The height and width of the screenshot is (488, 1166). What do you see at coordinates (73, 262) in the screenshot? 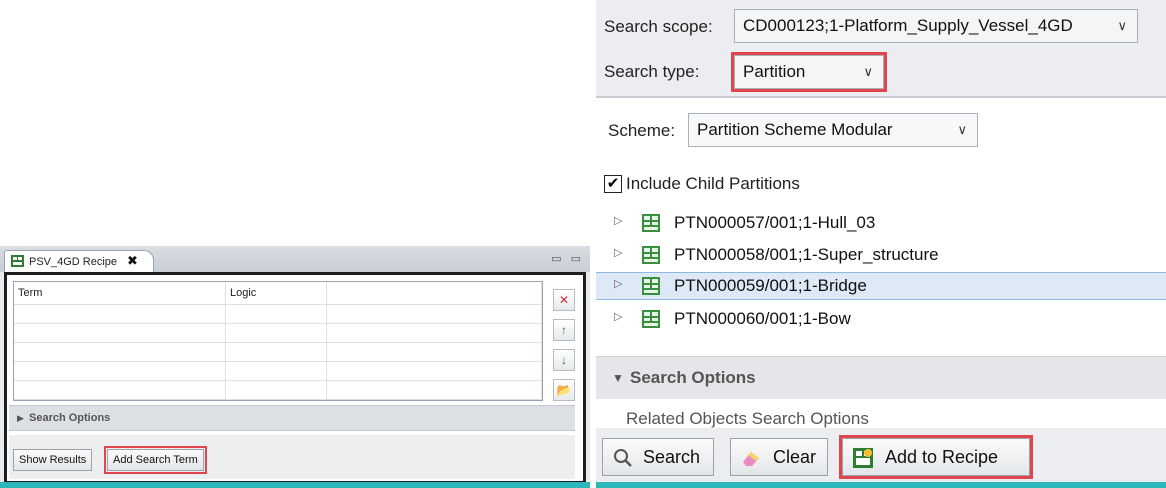
I see `recipe-tab-title: PSV_4GD Recipe` at bounding box center [73, 262].